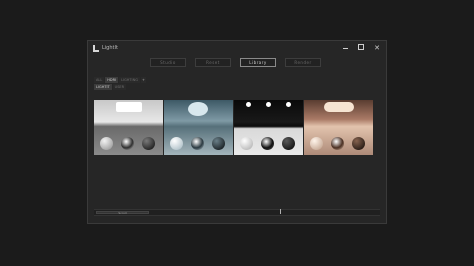 The width and height of the screenshot is (474, 266). I want to click on minimize-button, so click(345, 48).